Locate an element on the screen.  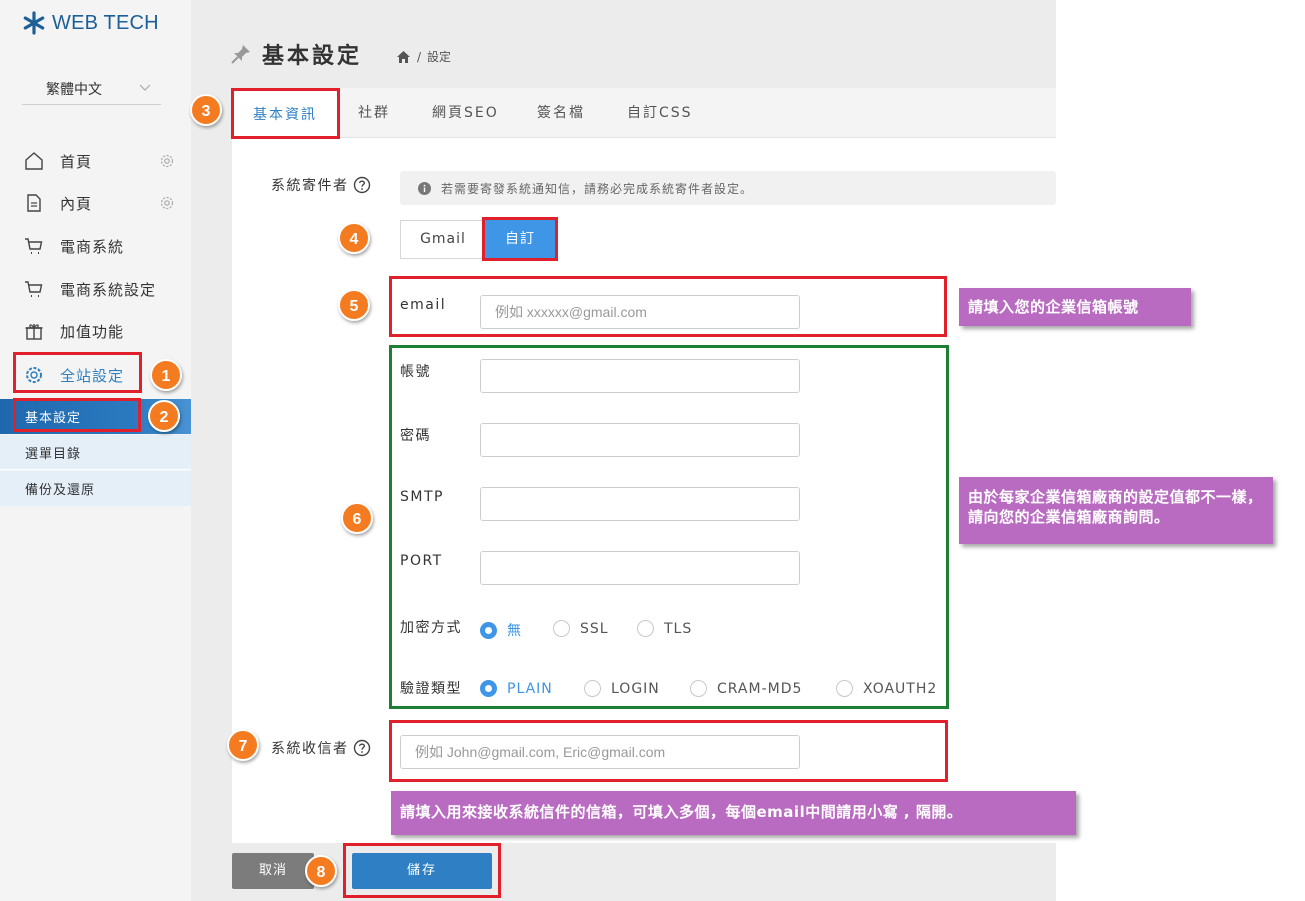
sidebar-item-addons: 加值功能 is located at coordinates (95, 331).